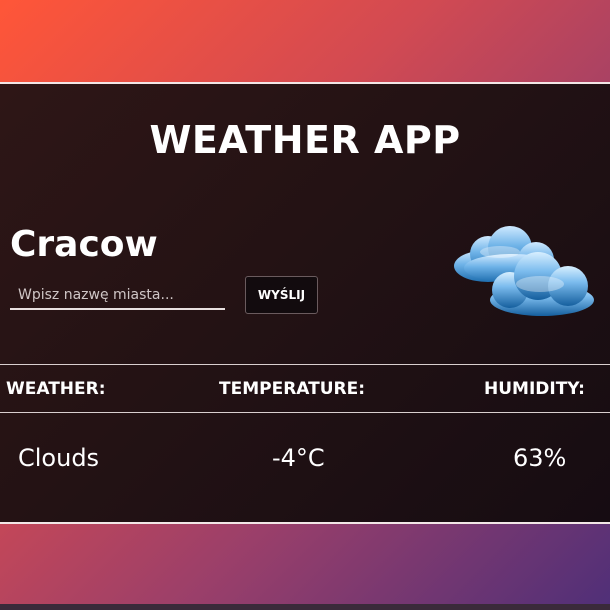 The width and height of the screenshot is (610, 610). Describe the element at coordinates (84, 244) in the screenshot. I see `city-name: Cracow` at that location.